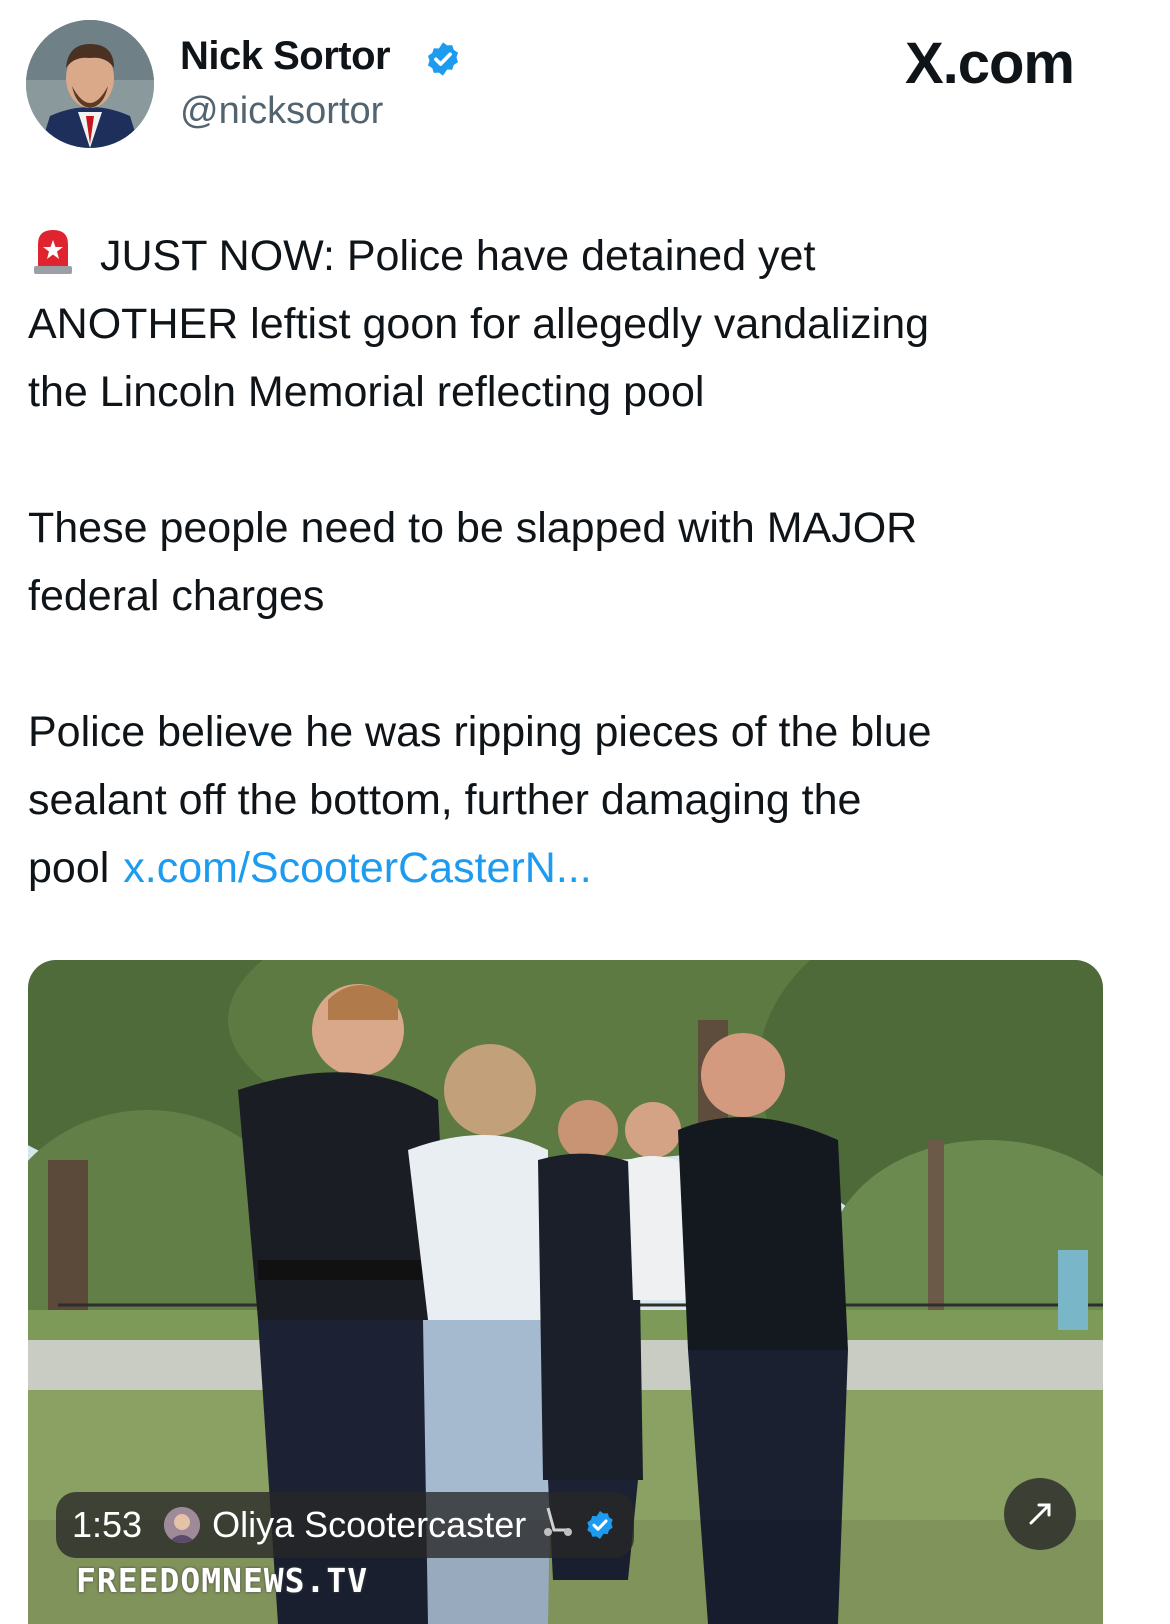 The image size is (1170, 1624). I want to click on expand-video-button, so click(1040, 1514).